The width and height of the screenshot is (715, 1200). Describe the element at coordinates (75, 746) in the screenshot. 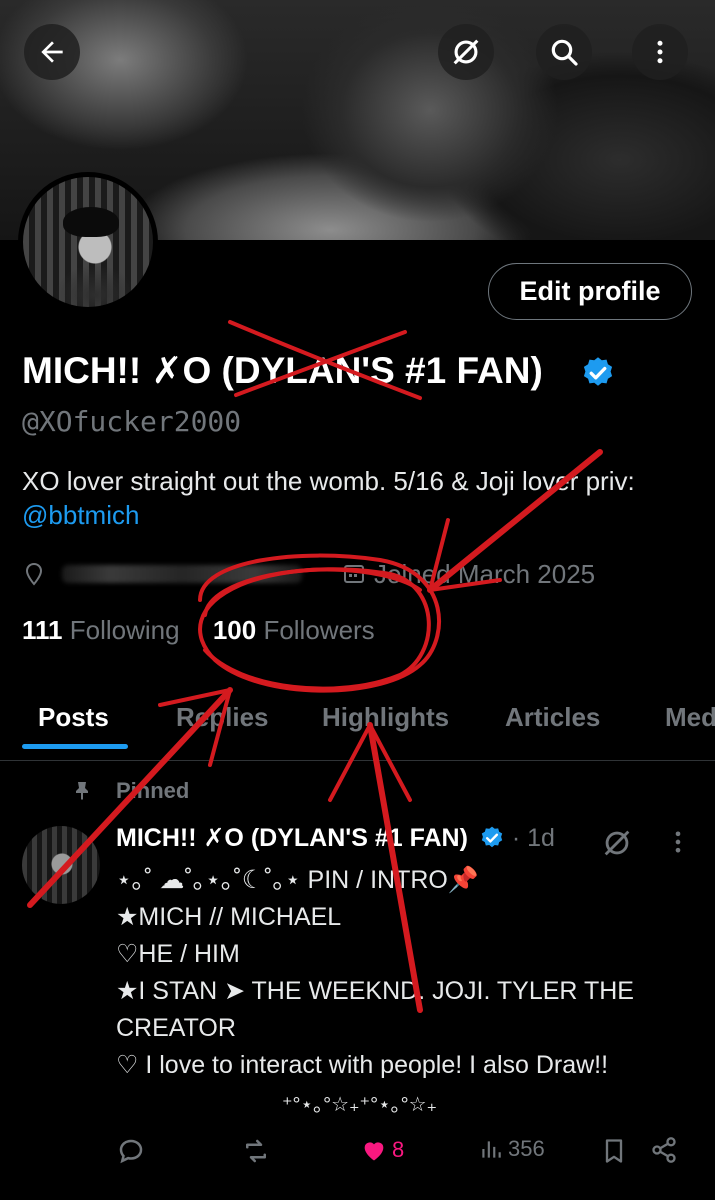

I see `active-tab-indicator` at that location.